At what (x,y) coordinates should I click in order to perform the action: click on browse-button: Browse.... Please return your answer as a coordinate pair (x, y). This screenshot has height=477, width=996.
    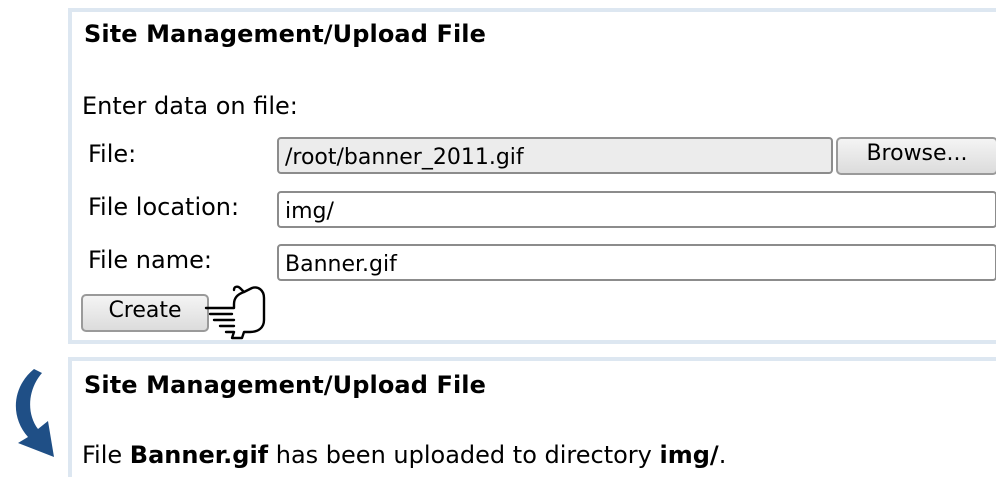
    Looking at the image, I should click on (916, 156).